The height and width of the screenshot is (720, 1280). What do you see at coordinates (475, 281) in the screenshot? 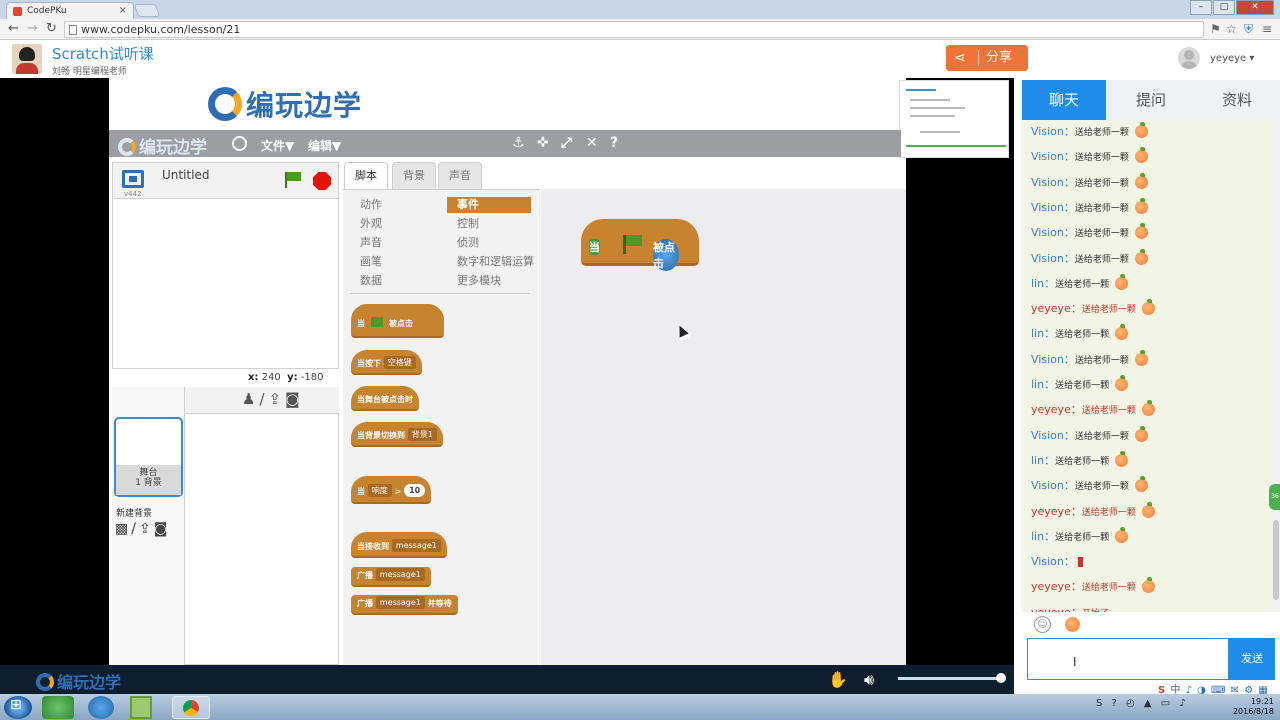
I see `category-more-blocks: 更多模块` at bounding box center [475, 281].